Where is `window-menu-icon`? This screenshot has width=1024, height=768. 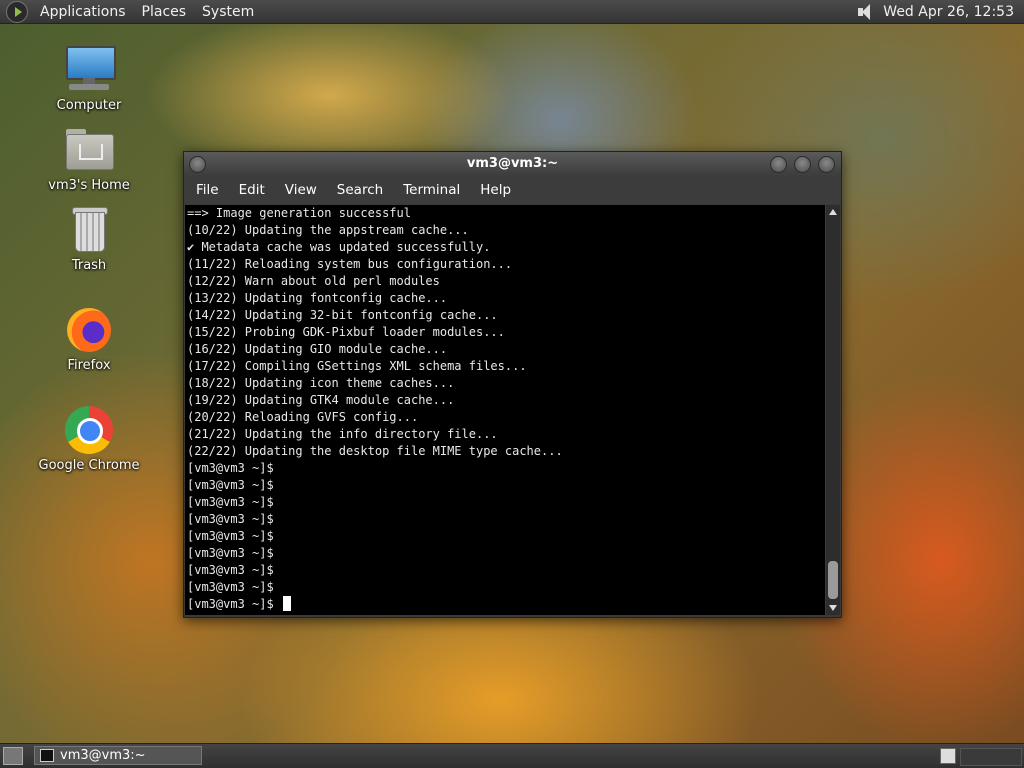 window-menu-icon is located at coordinates (197, 164).